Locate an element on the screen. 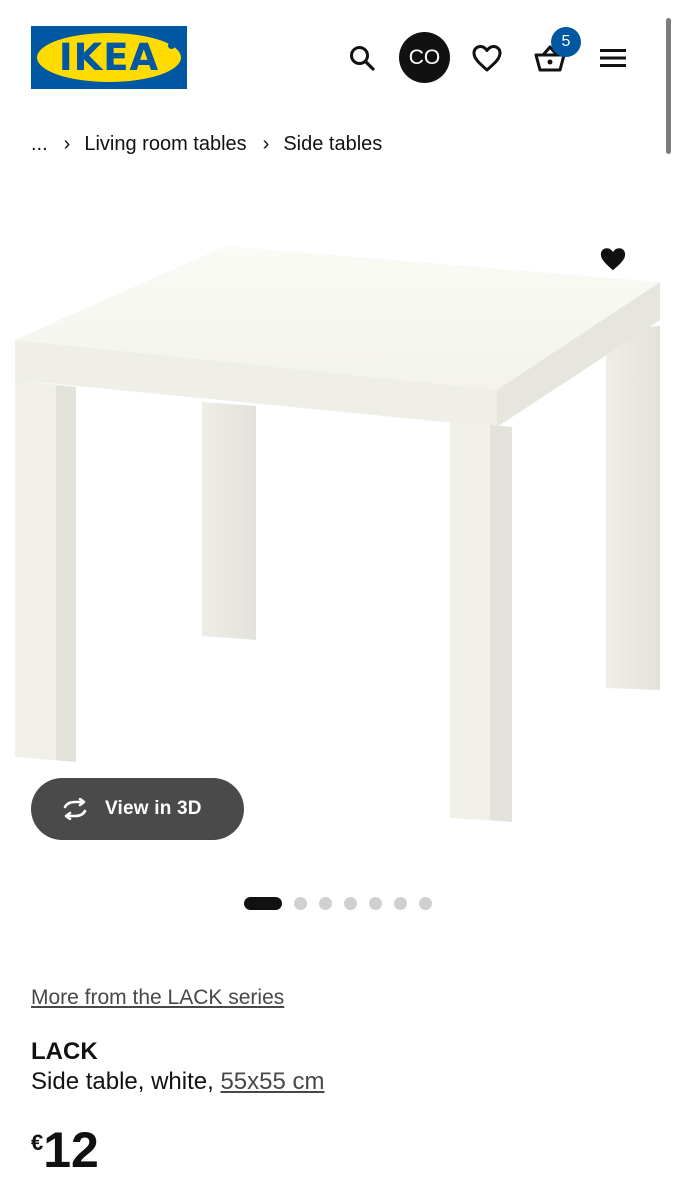  breadcrumb-living-room-tables: Living room tables is located at coordinates (165, 144).